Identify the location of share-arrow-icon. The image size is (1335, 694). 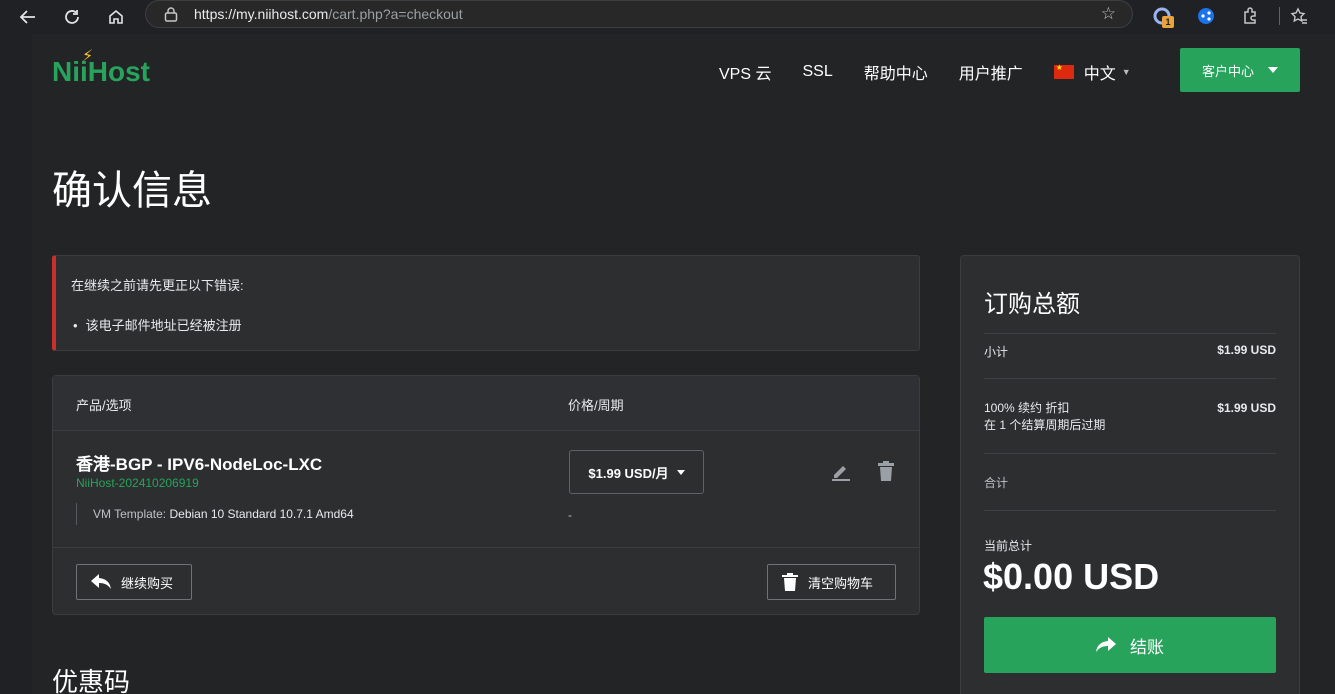
(1106, 644).